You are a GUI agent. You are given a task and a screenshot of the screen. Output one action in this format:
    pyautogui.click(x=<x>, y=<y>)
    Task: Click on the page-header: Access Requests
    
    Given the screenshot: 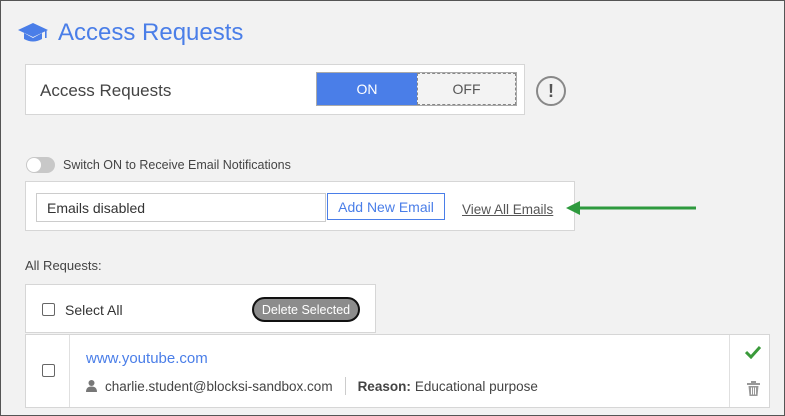 What is the action you would take?
    pyautogui.click(x=130, y=33)
    